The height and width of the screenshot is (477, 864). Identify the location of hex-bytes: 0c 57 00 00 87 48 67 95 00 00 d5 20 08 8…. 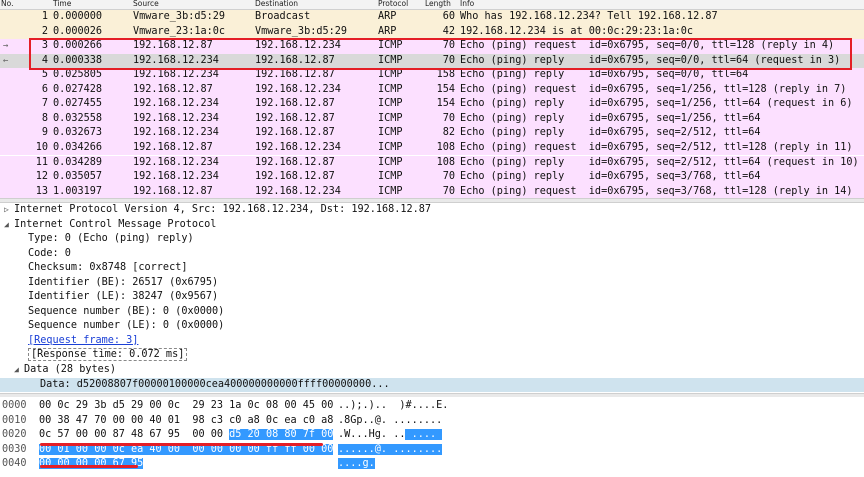
(186, 435).